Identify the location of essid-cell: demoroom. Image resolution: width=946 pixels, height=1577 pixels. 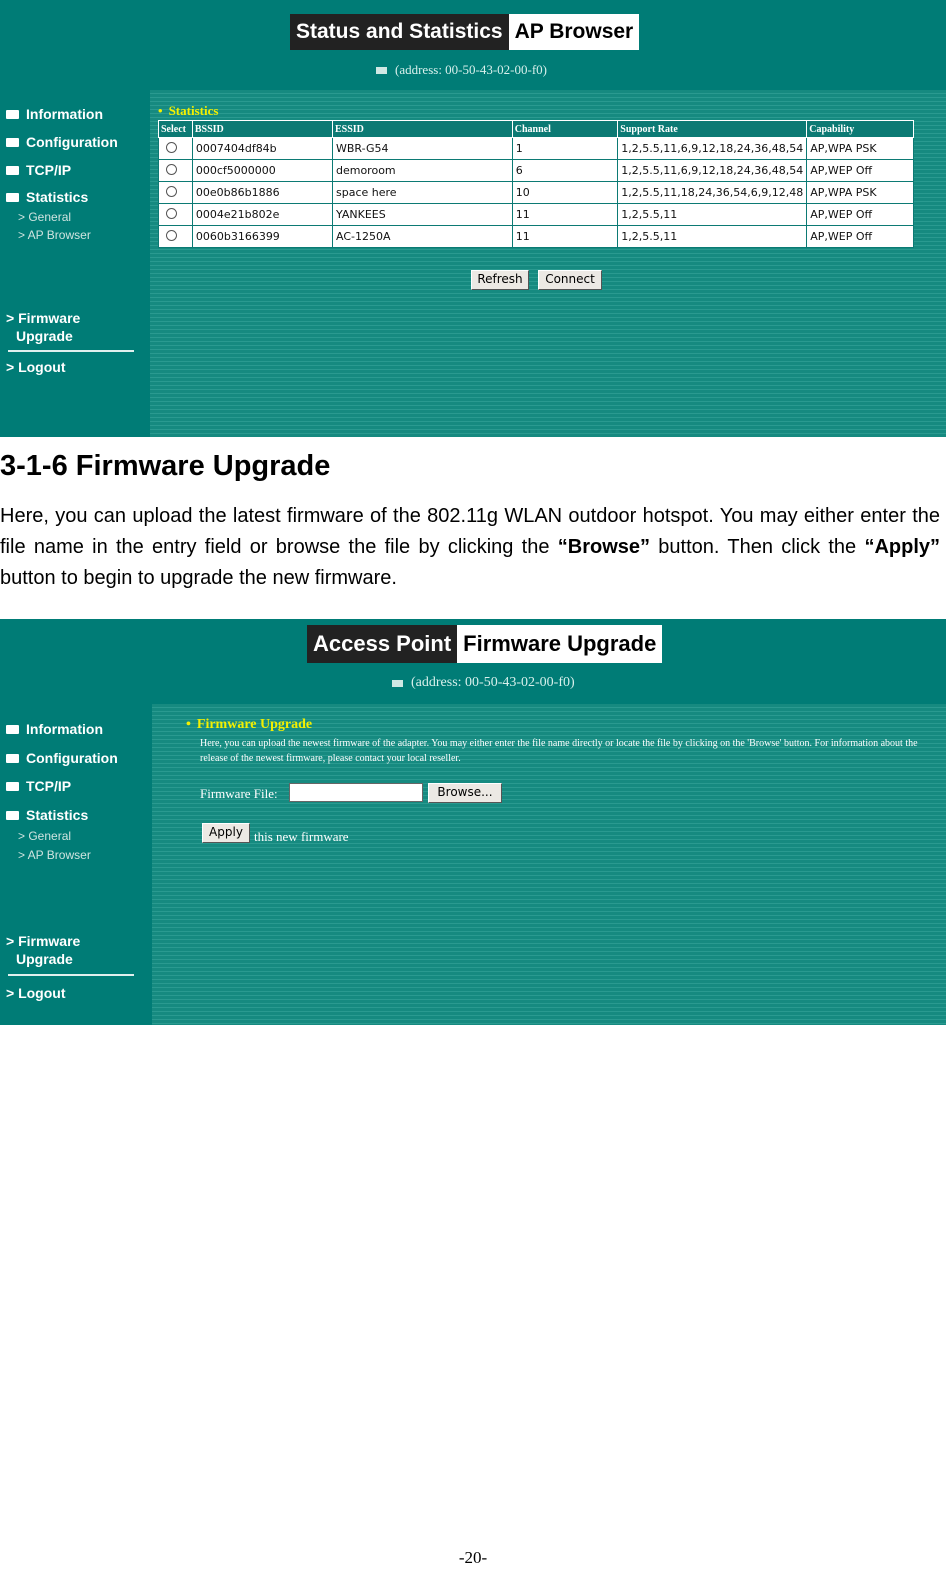
(422, 170).